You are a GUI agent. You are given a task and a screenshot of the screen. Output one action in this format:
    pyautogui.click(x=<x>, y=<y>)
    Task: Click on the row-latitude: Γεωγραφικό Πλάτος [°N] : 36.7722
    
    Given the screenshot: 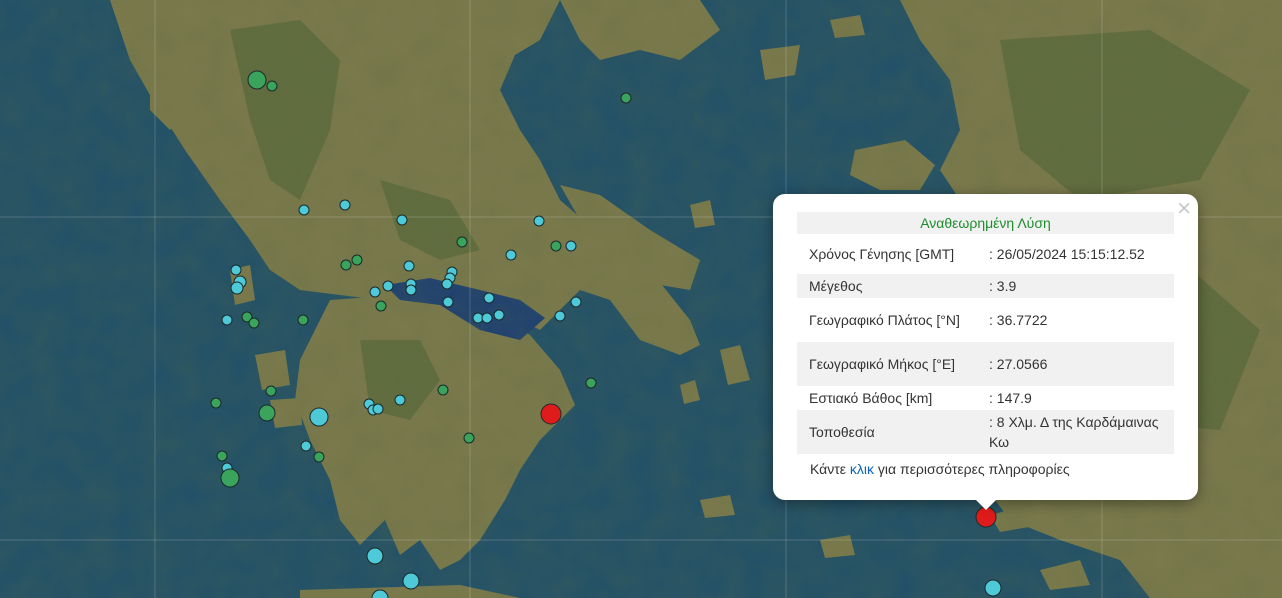 What is the action you would take?
    pyautogui.click(x=985, y=320)
    